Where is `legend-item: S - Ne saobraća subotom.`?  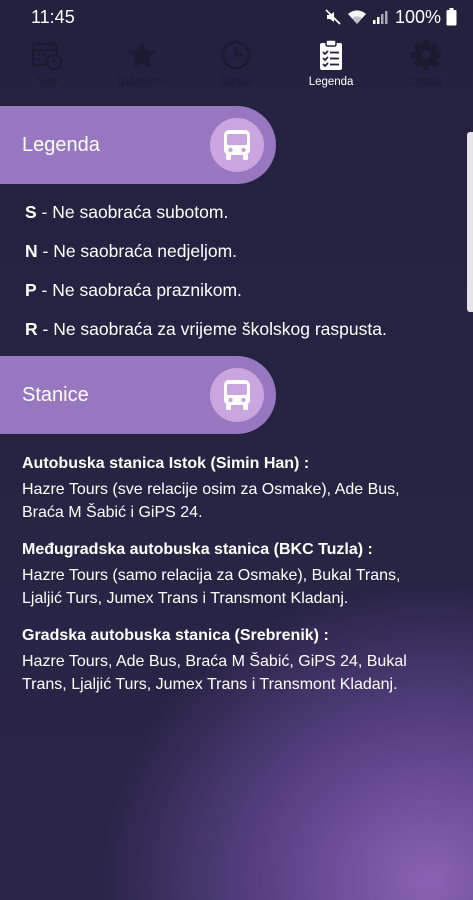 legend-item: S - Ne saobraća subotom. is located at coordinates (206, 219).